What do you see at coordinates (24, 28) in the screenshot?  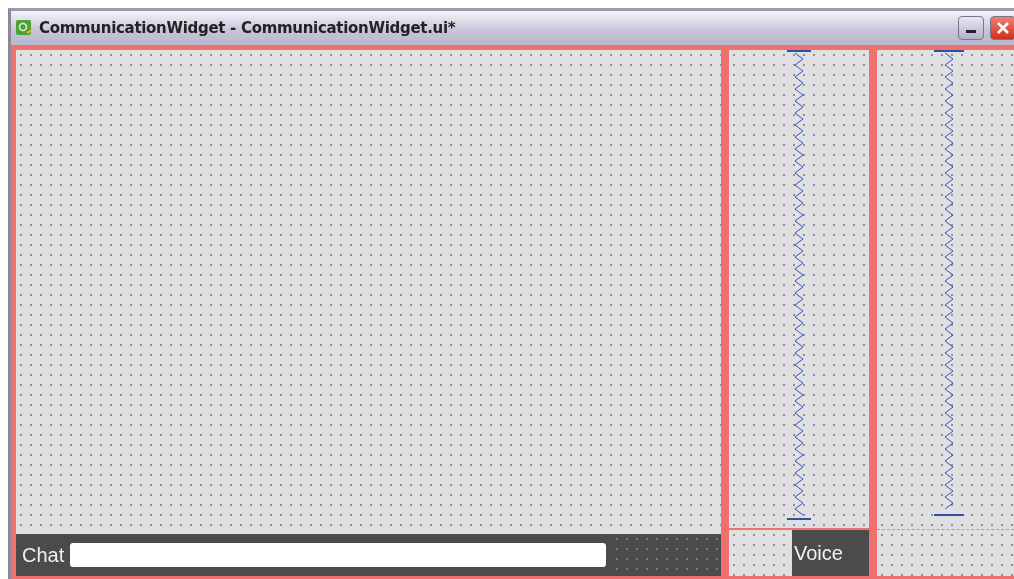 I see `app-icon` at bounding box center [24, 28].